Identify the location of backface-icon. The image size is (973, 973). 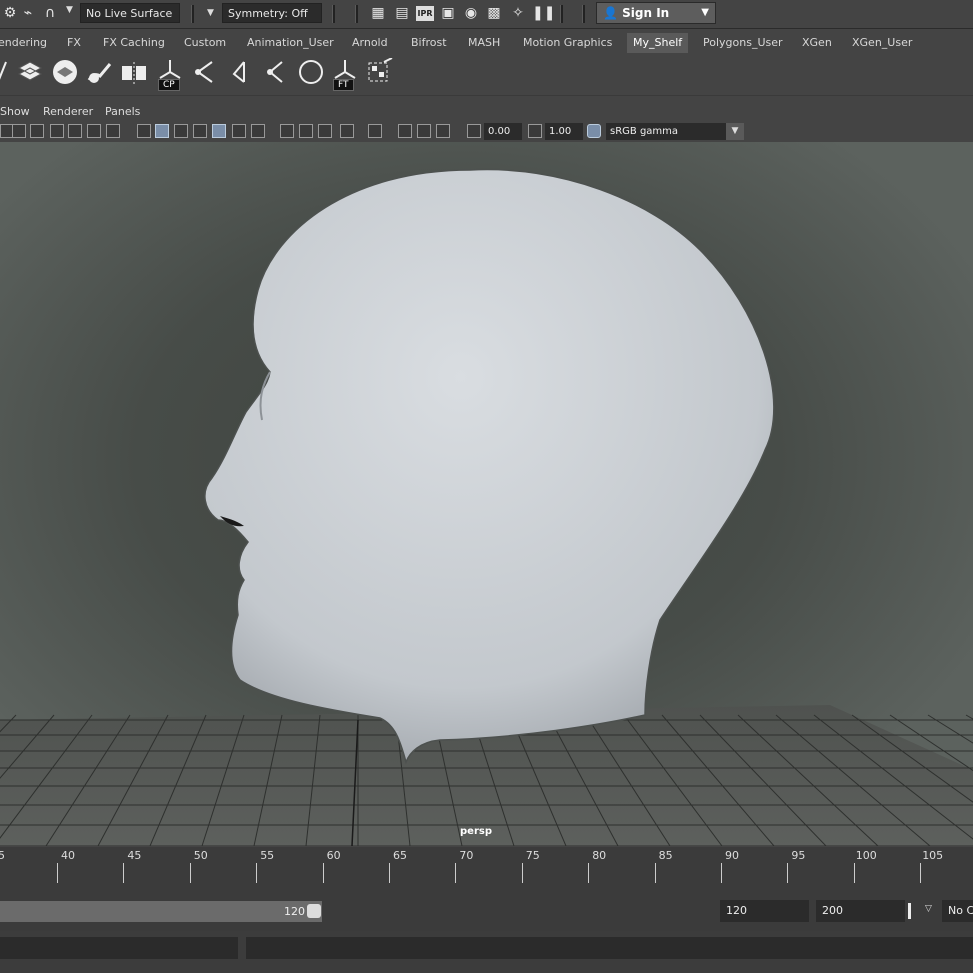
(443, 131).